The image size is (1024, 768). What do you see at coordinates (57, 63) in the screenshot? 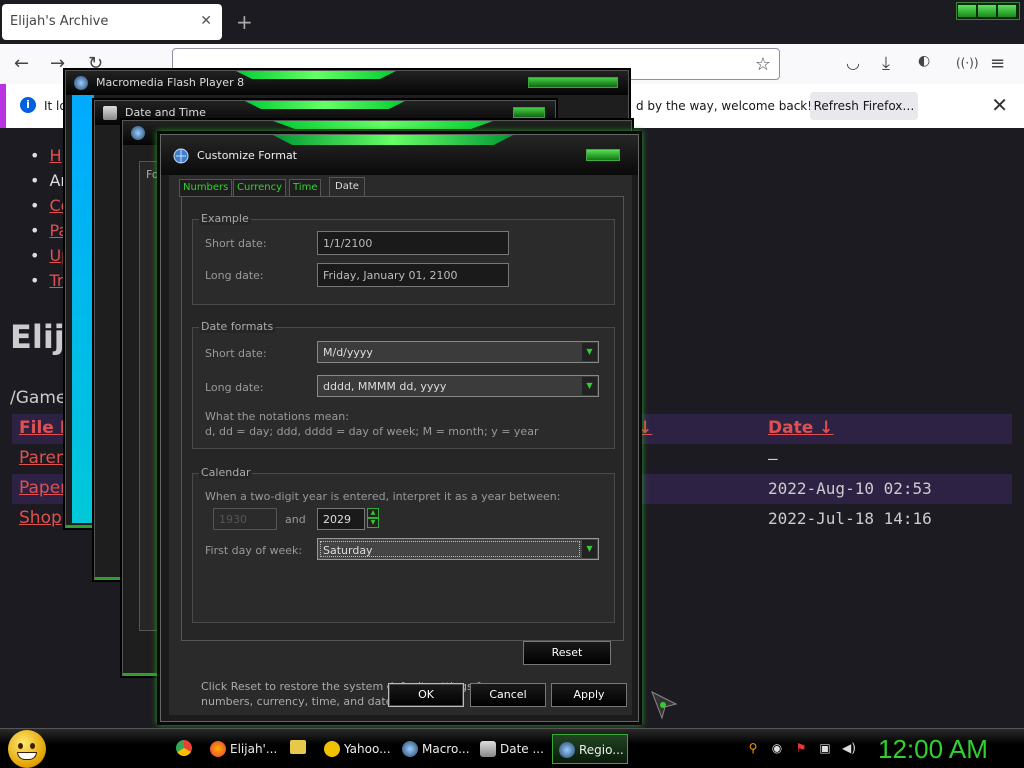
I see `forward-arrow-icon: →` at bounding box center [57, 63].